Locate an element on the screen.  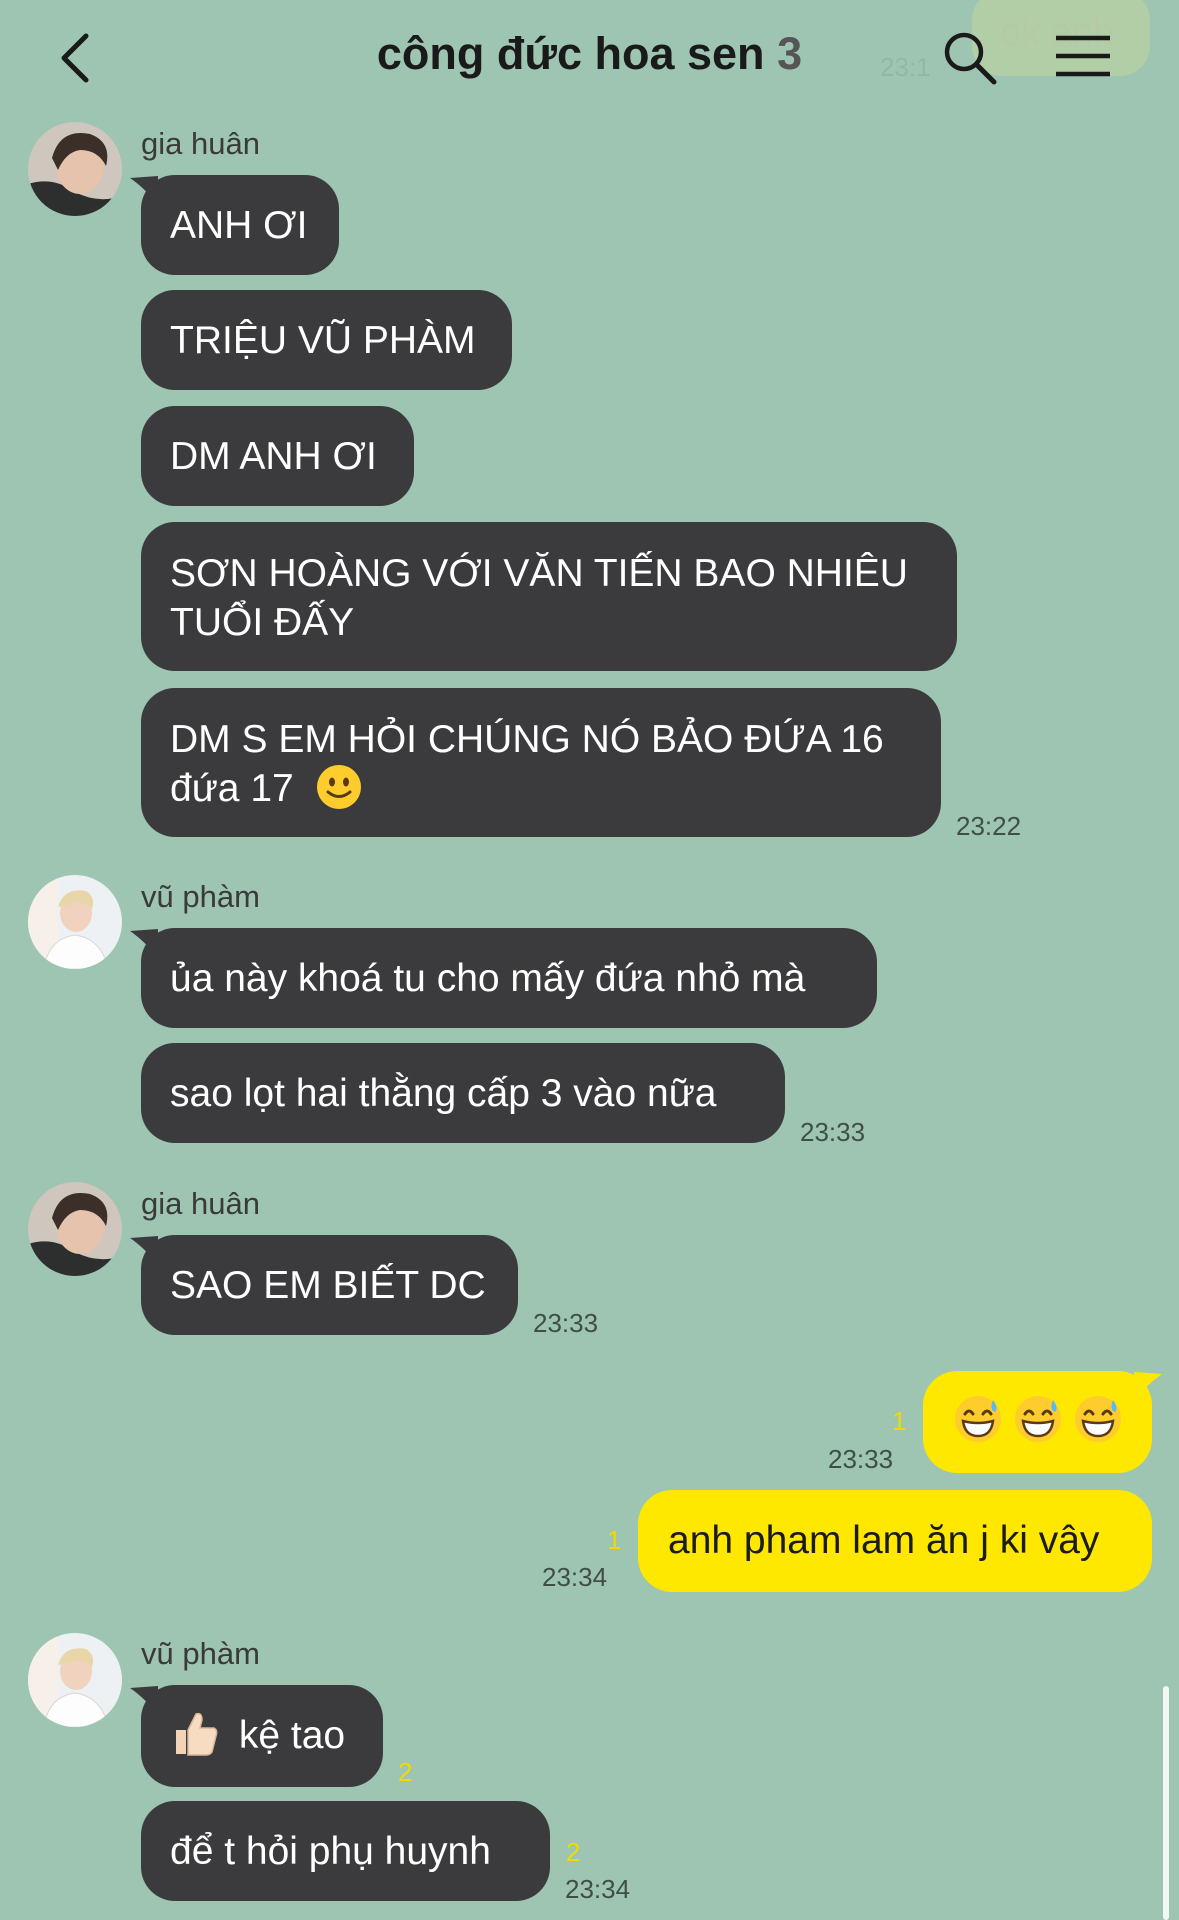
menu-button is located at coordinates (1083, 57).